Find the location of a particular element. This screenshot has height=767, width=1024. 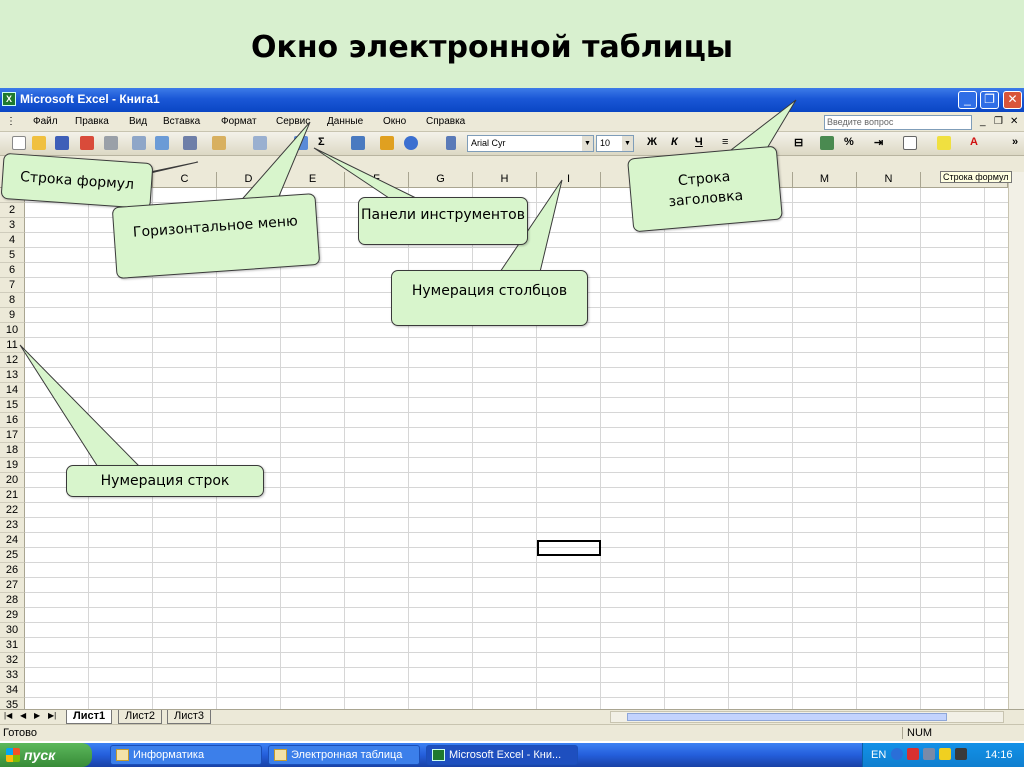

row-header: 32 is located at coordinates (12, 660).